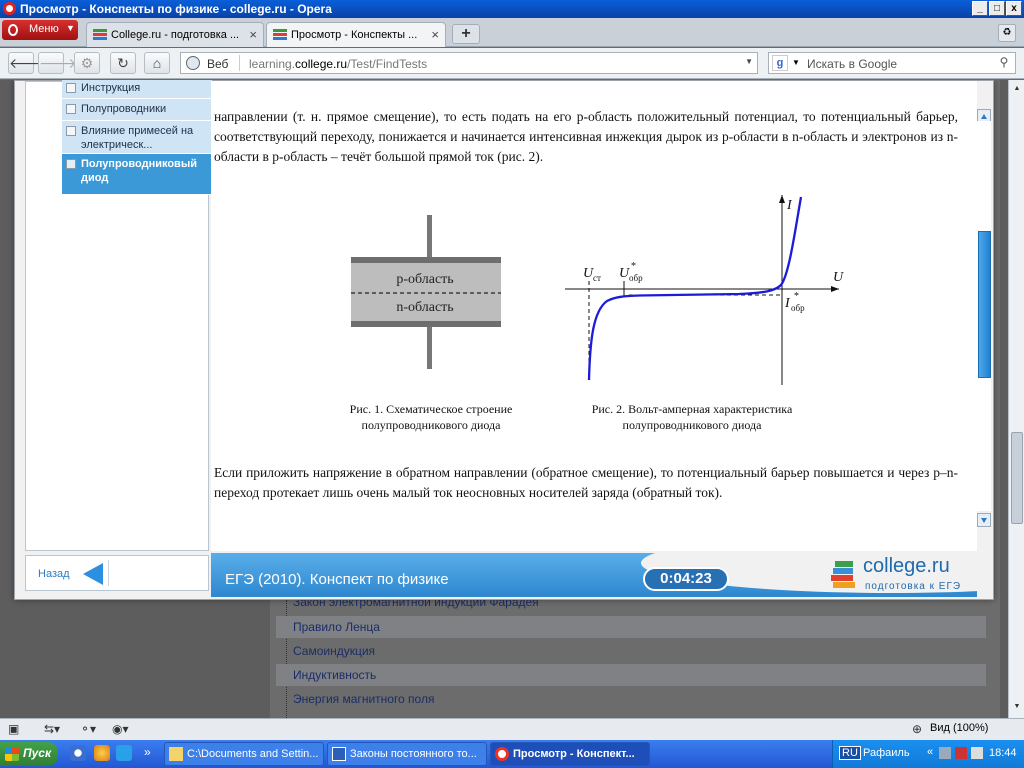  Describe the element at coordinates (984, 304) in the screenshot. I see `content-scroll-thumb` at that location.